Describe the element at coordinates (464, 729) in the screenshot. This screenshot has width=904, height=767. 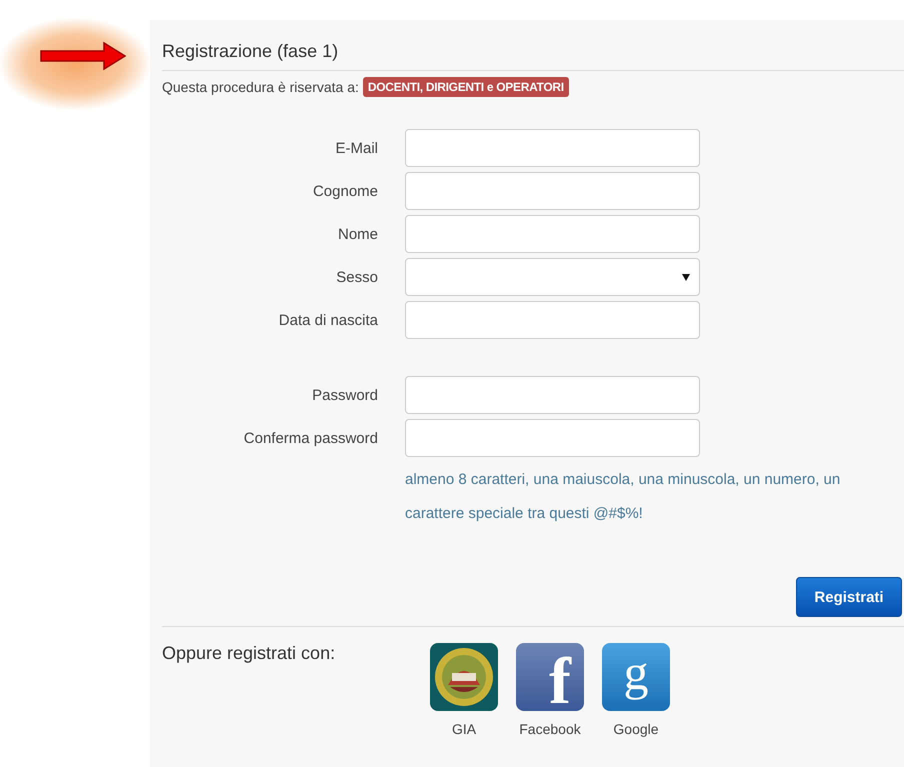
I see `provider-name: GIA` at that location.